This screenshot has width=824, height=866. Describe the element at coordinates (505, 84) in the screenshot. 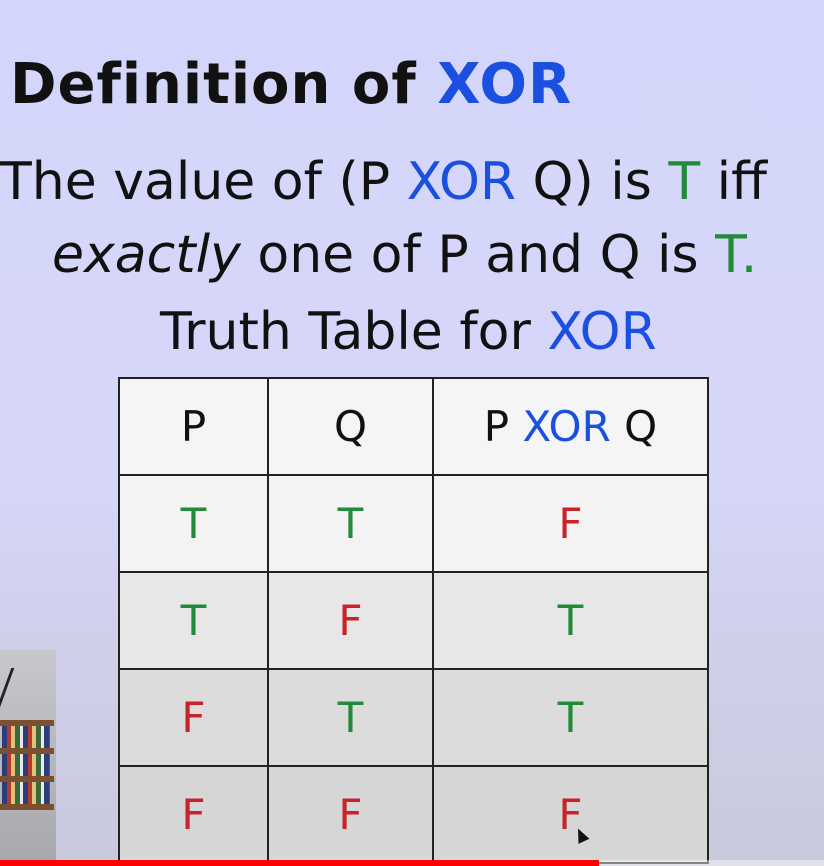

I see `slide-title-keyword: XOR` at that location.